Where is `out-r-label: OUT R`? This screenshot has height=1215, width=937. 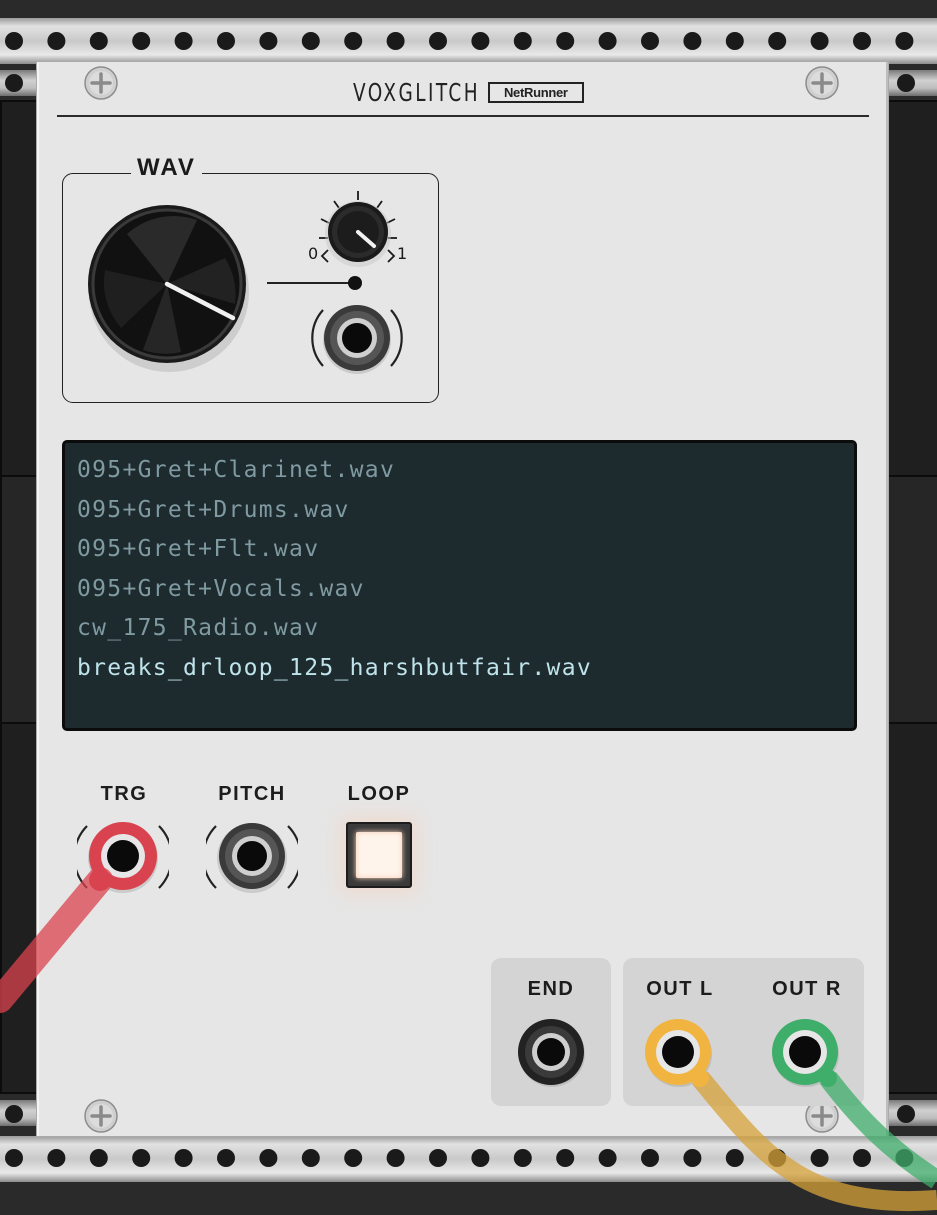
out-r-label: OUT R is located at coordinates (807, 989).